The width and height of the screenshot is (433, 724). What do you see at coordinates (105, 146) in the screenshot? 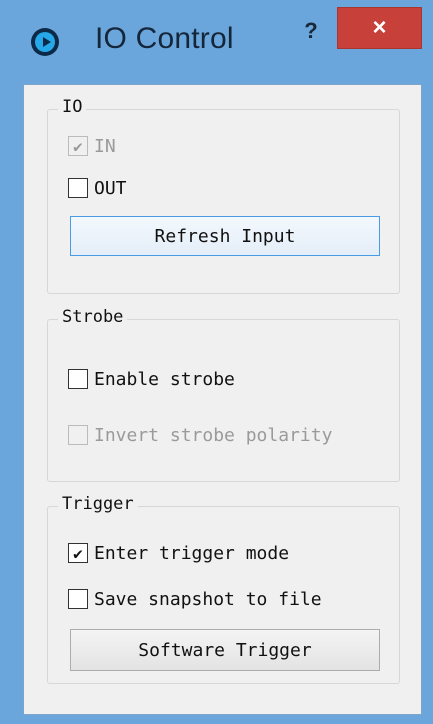
I see `in-label: IN` at bounding box center [105, 146].